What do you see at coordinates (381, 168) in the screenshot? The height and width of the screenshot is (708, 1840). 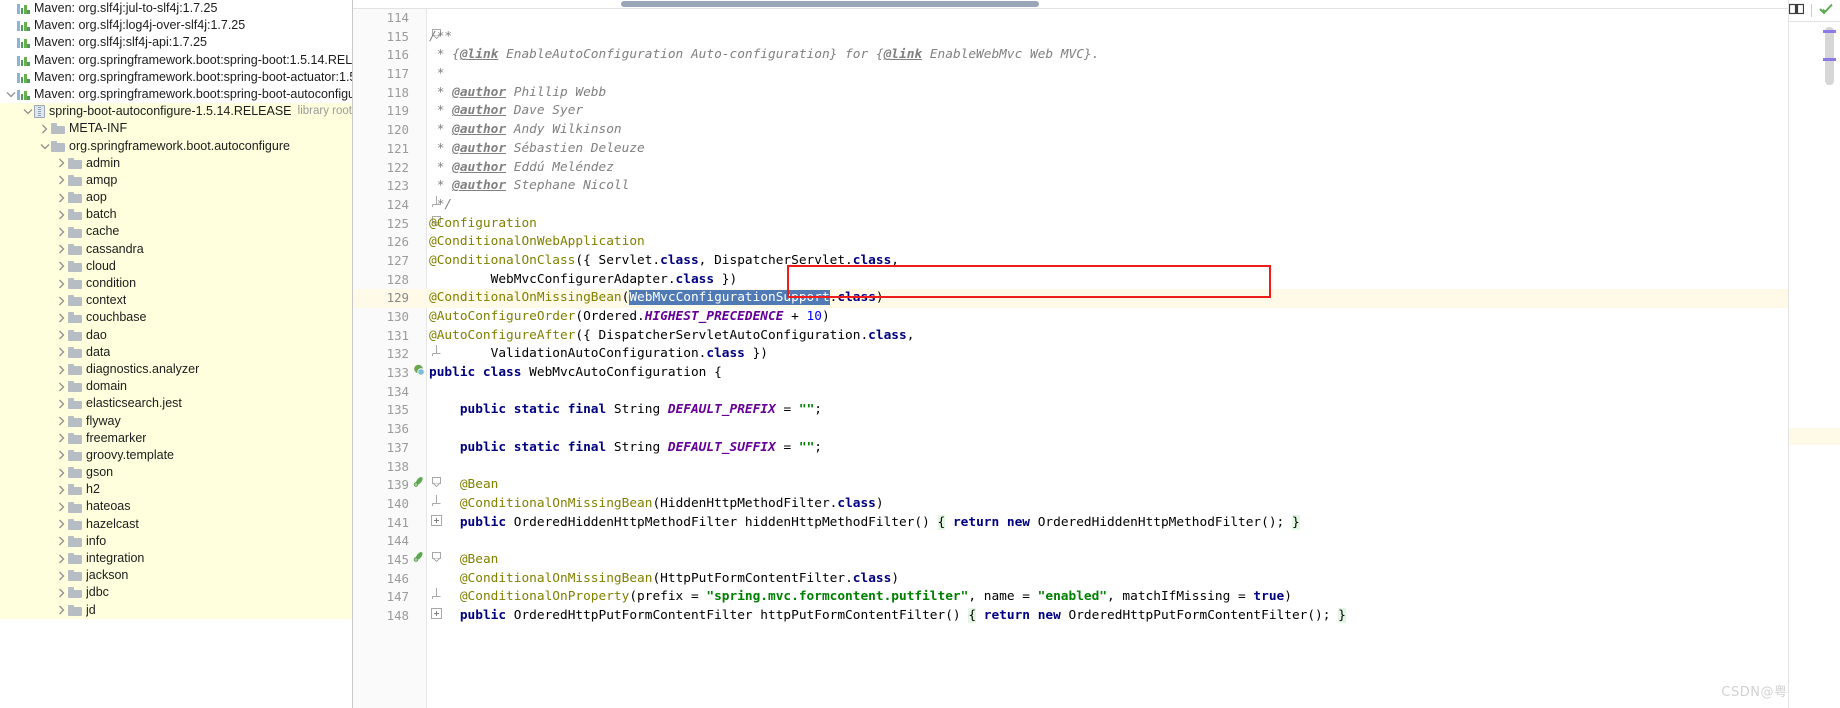 I see `line-number: 122` at bounding box center [381, 168].